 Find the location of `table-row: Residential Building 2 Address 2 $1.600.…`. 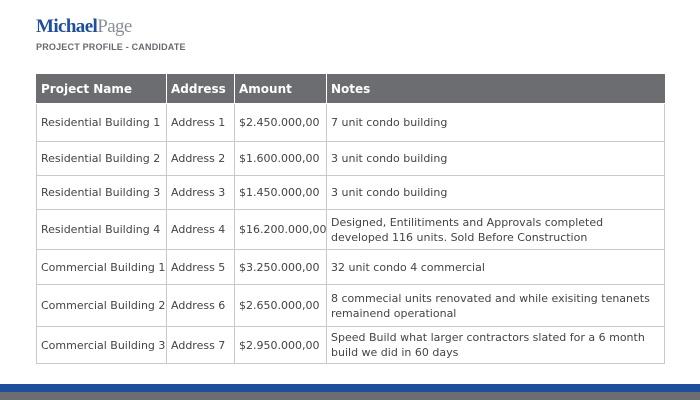

table-row: Residential Building 2 Address 2 $1.600.… is located at coordinates (350, 158).